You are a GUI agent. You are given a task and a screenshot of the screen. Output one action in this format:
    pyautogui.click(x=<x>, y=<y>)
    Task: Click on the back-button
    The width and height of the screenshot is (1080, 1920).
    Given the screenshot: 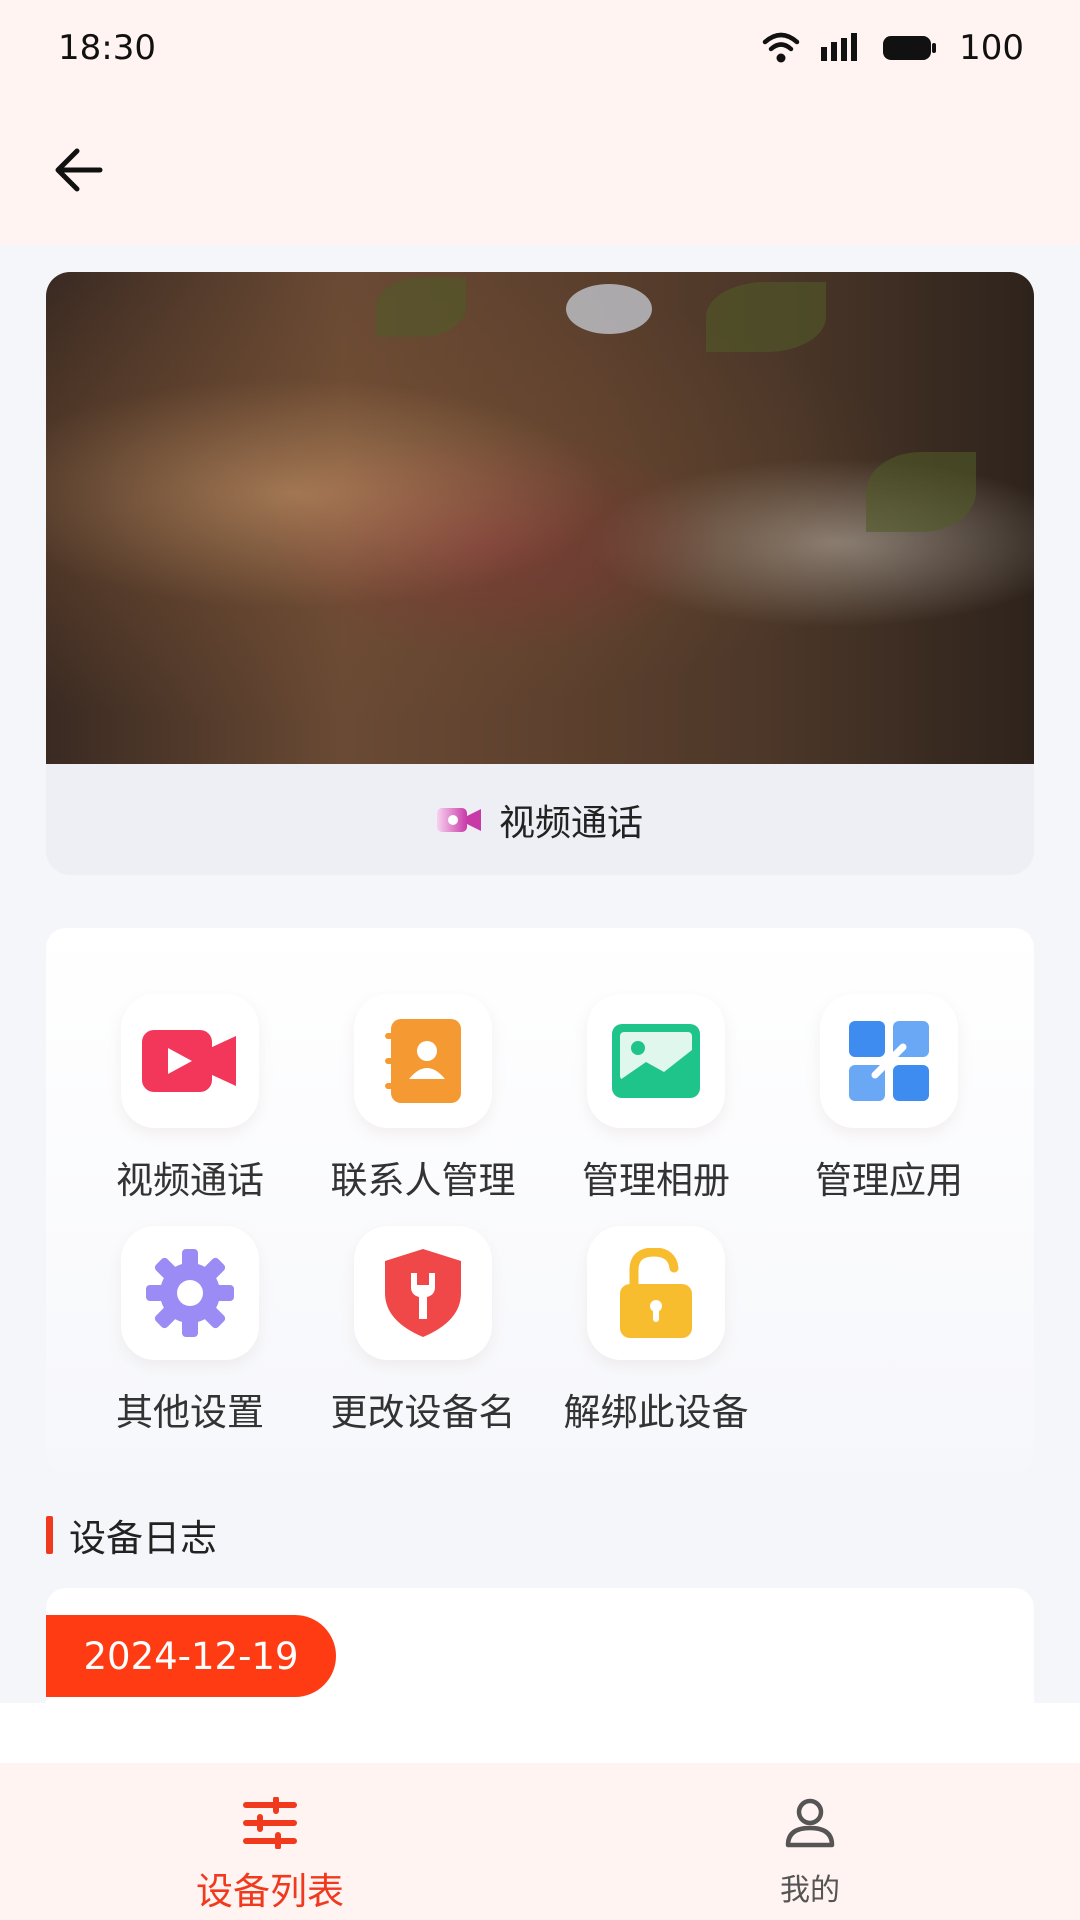 What is the action you would take?
    pyautogui.click(x=78, y=170)
    